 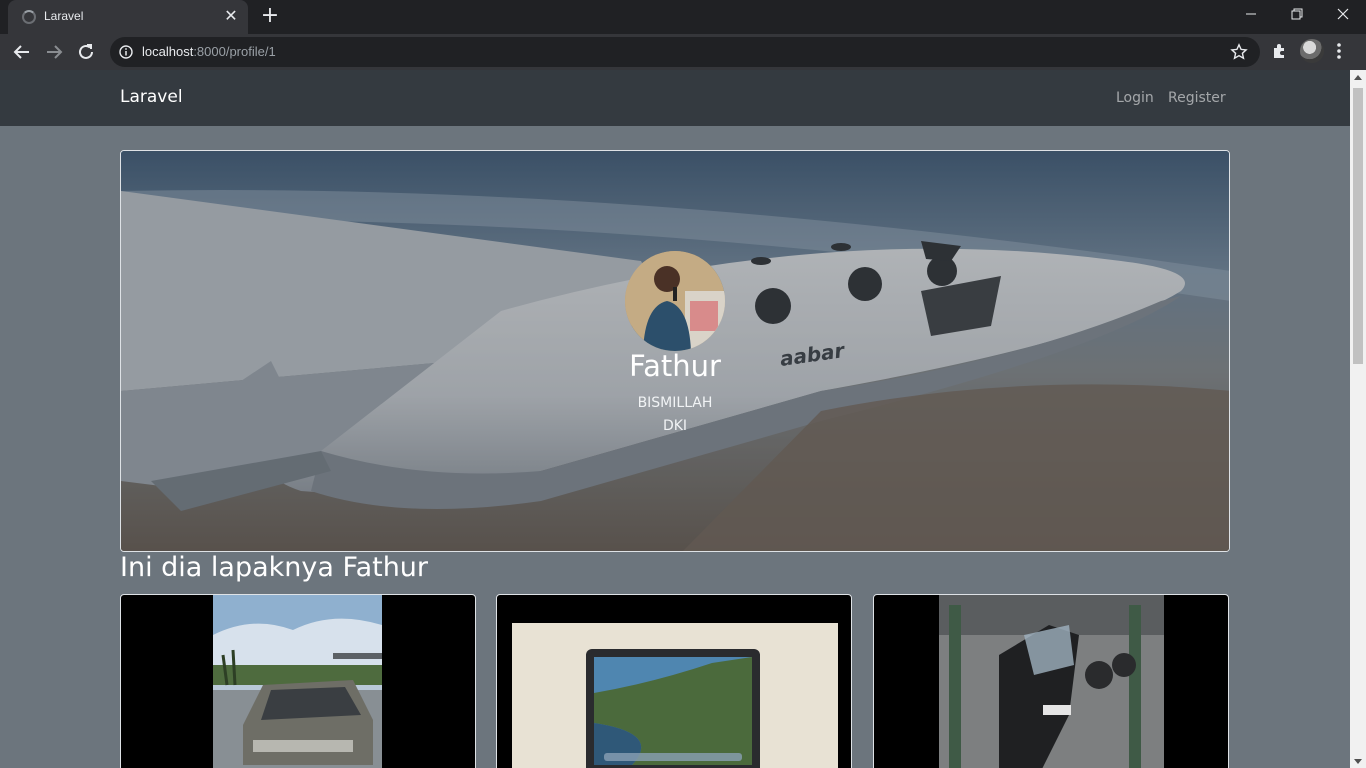 What do you see at coordinates (1343, 15) in the screenshot?
I see `close-window-button` at bounding box center [1343, 15].